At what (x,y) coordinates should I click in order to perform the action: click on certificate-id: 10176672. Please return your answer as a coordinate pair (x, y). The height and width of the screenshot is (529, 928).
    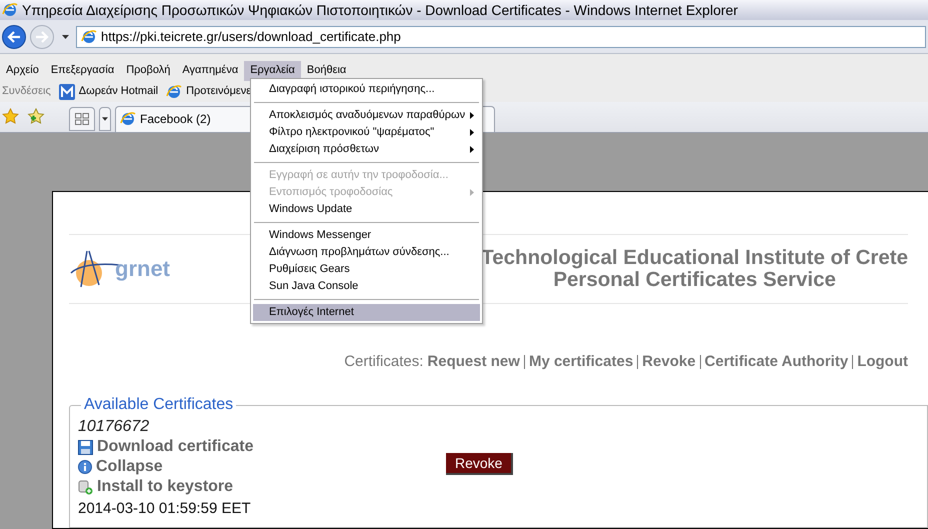
    Looking at the image, I should click on (114, 427).